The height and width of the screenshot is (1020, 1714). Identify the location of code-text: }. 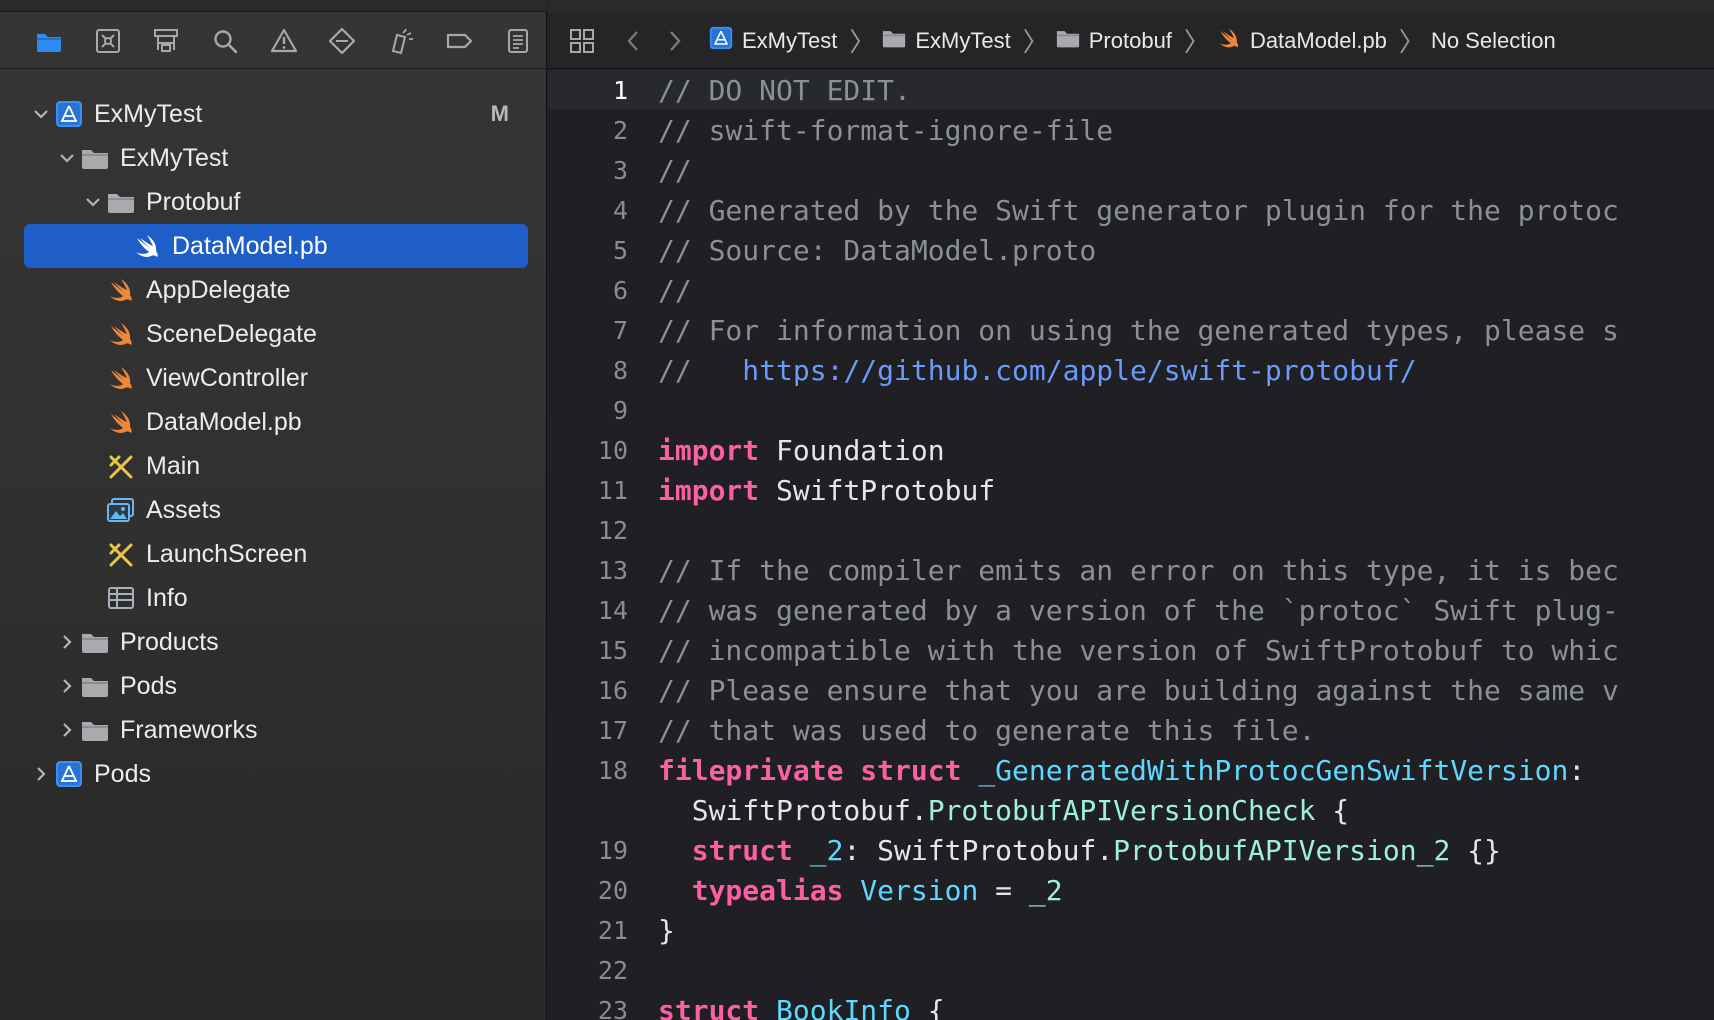
(657, 930).